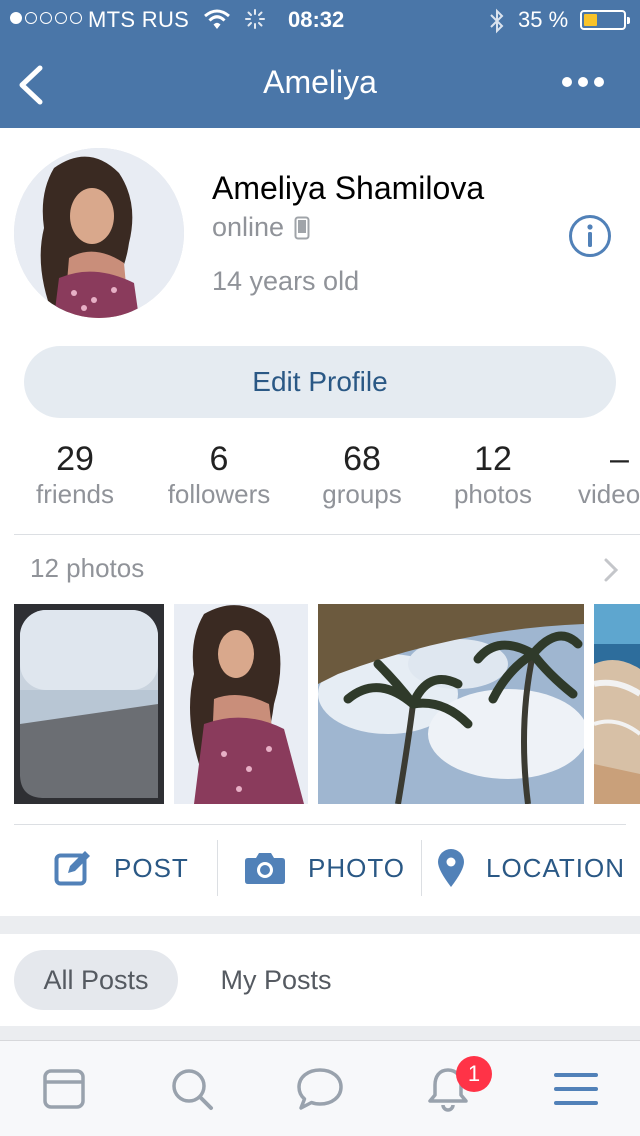  I want to click on counter-value: 29, so click(75, 459).